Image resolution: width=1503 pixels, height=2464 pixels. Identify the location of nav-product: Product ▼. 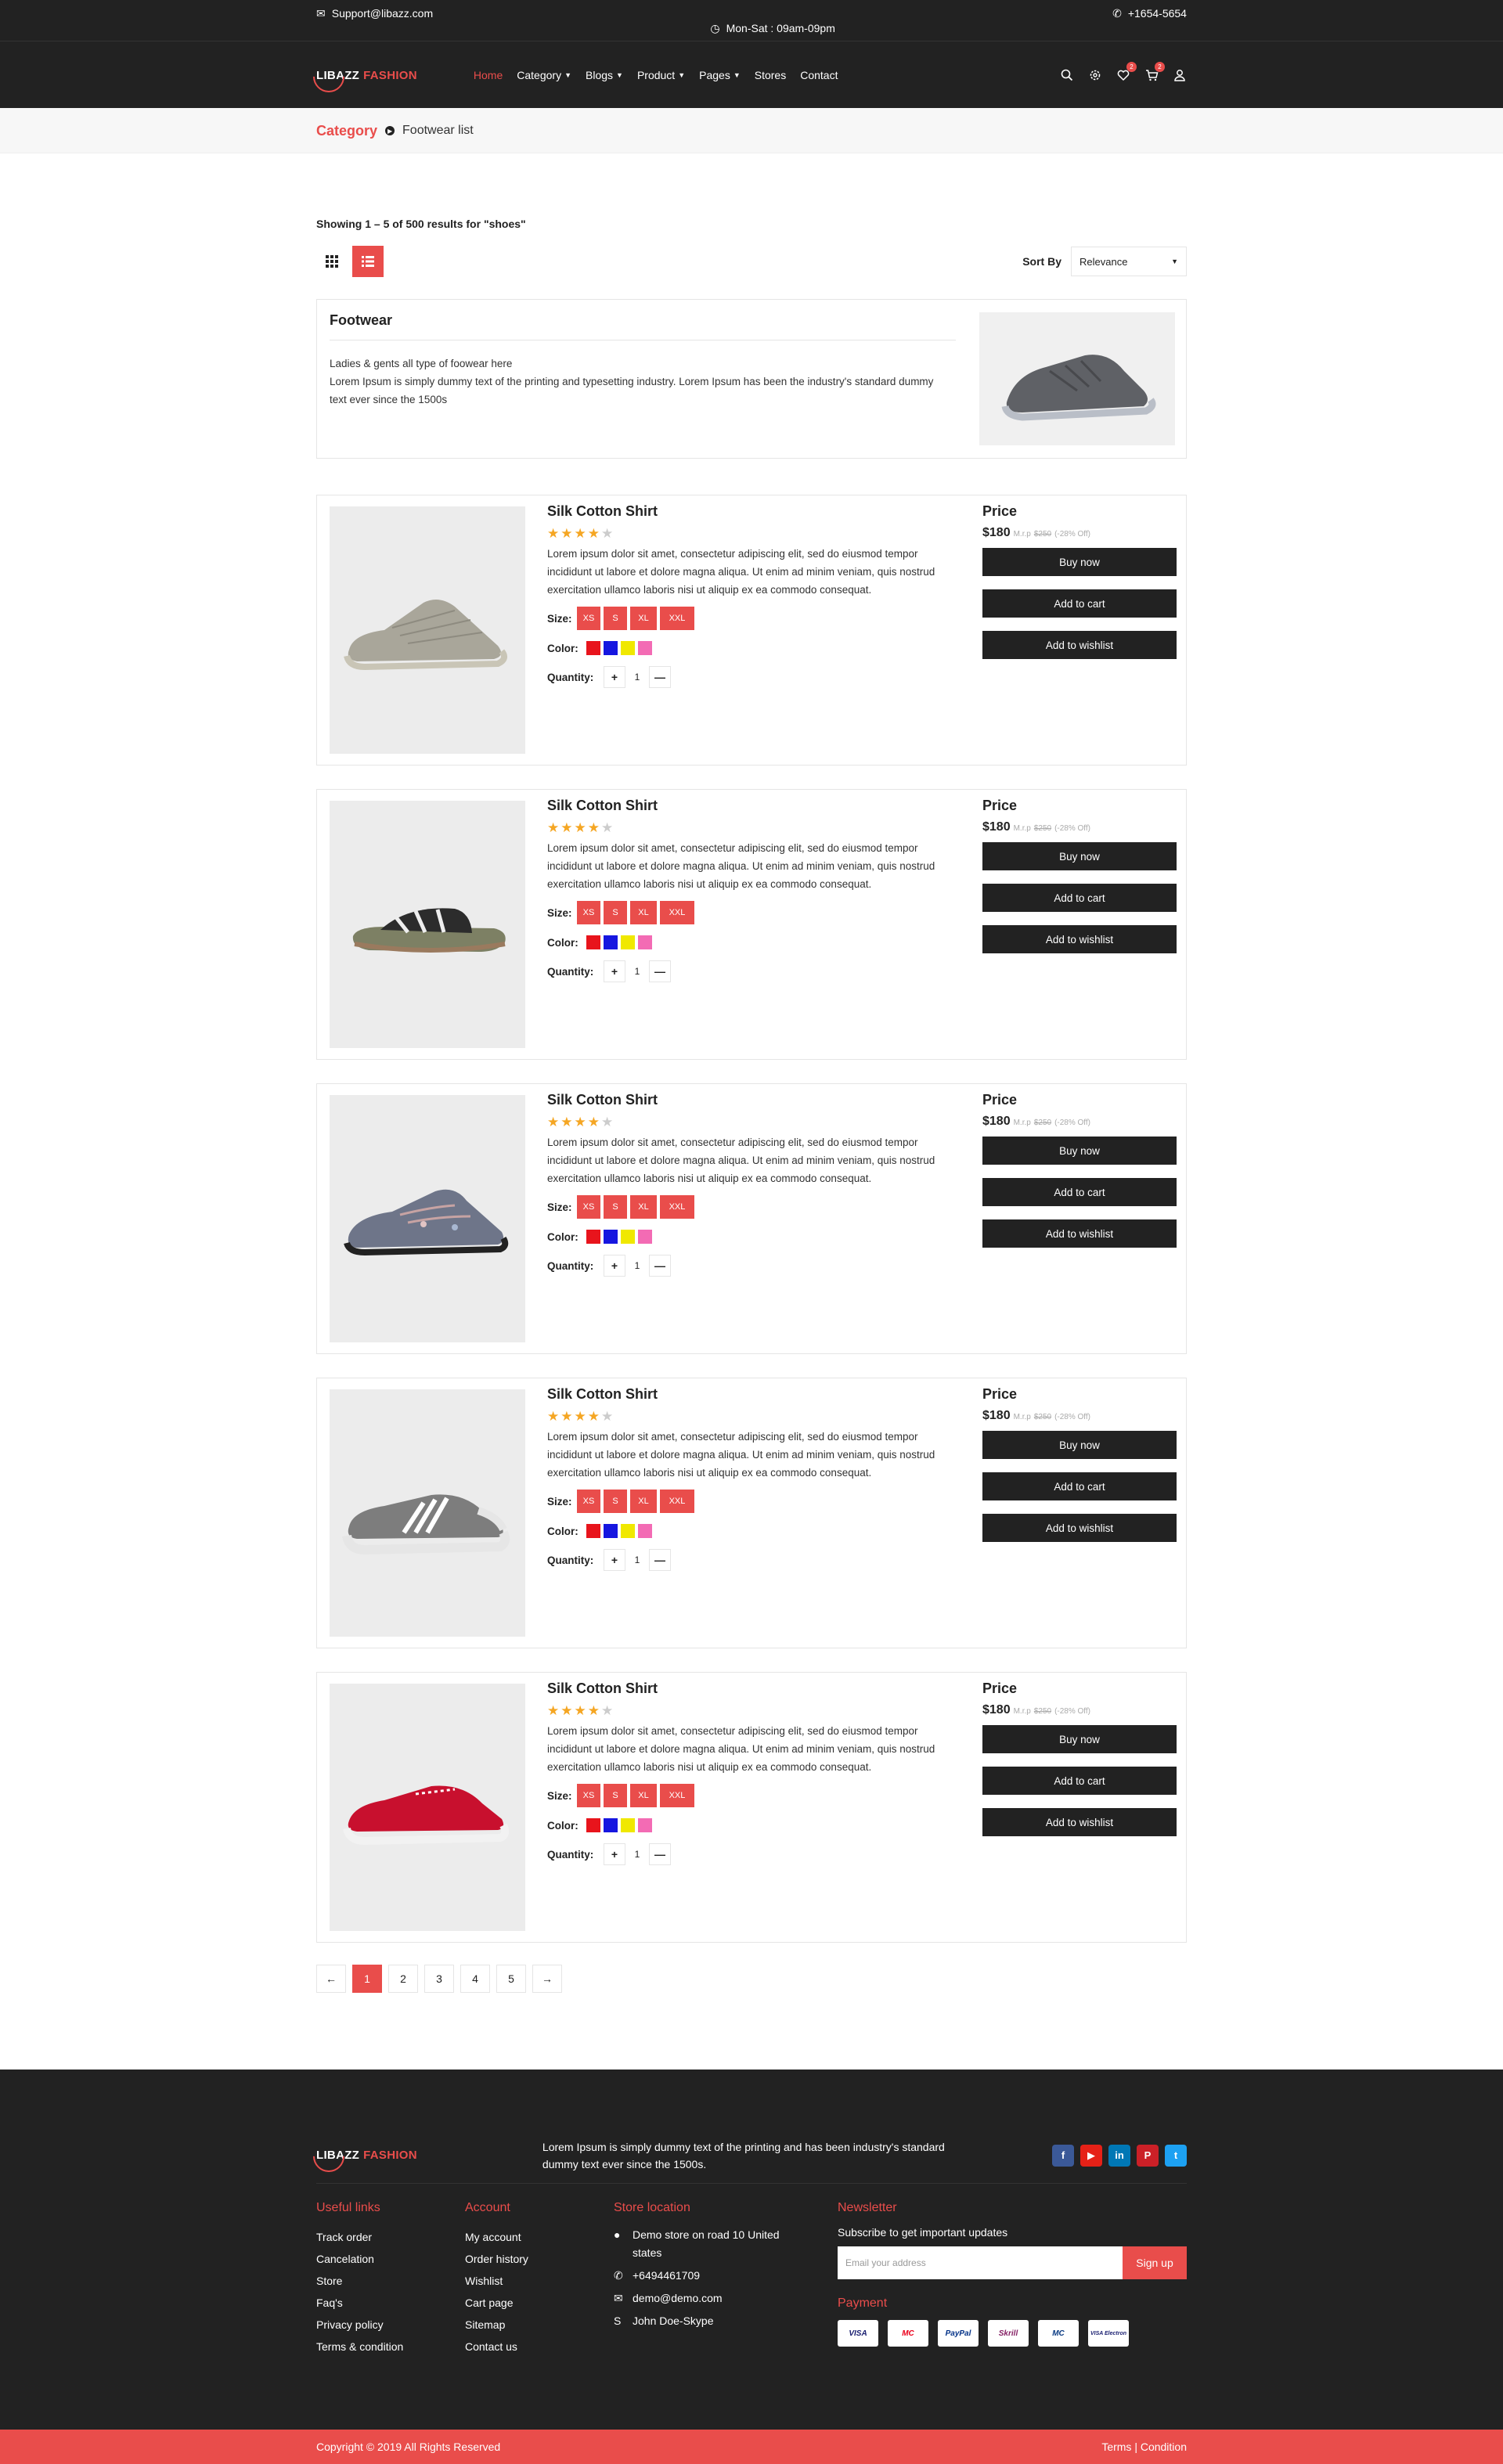
(661, 75).